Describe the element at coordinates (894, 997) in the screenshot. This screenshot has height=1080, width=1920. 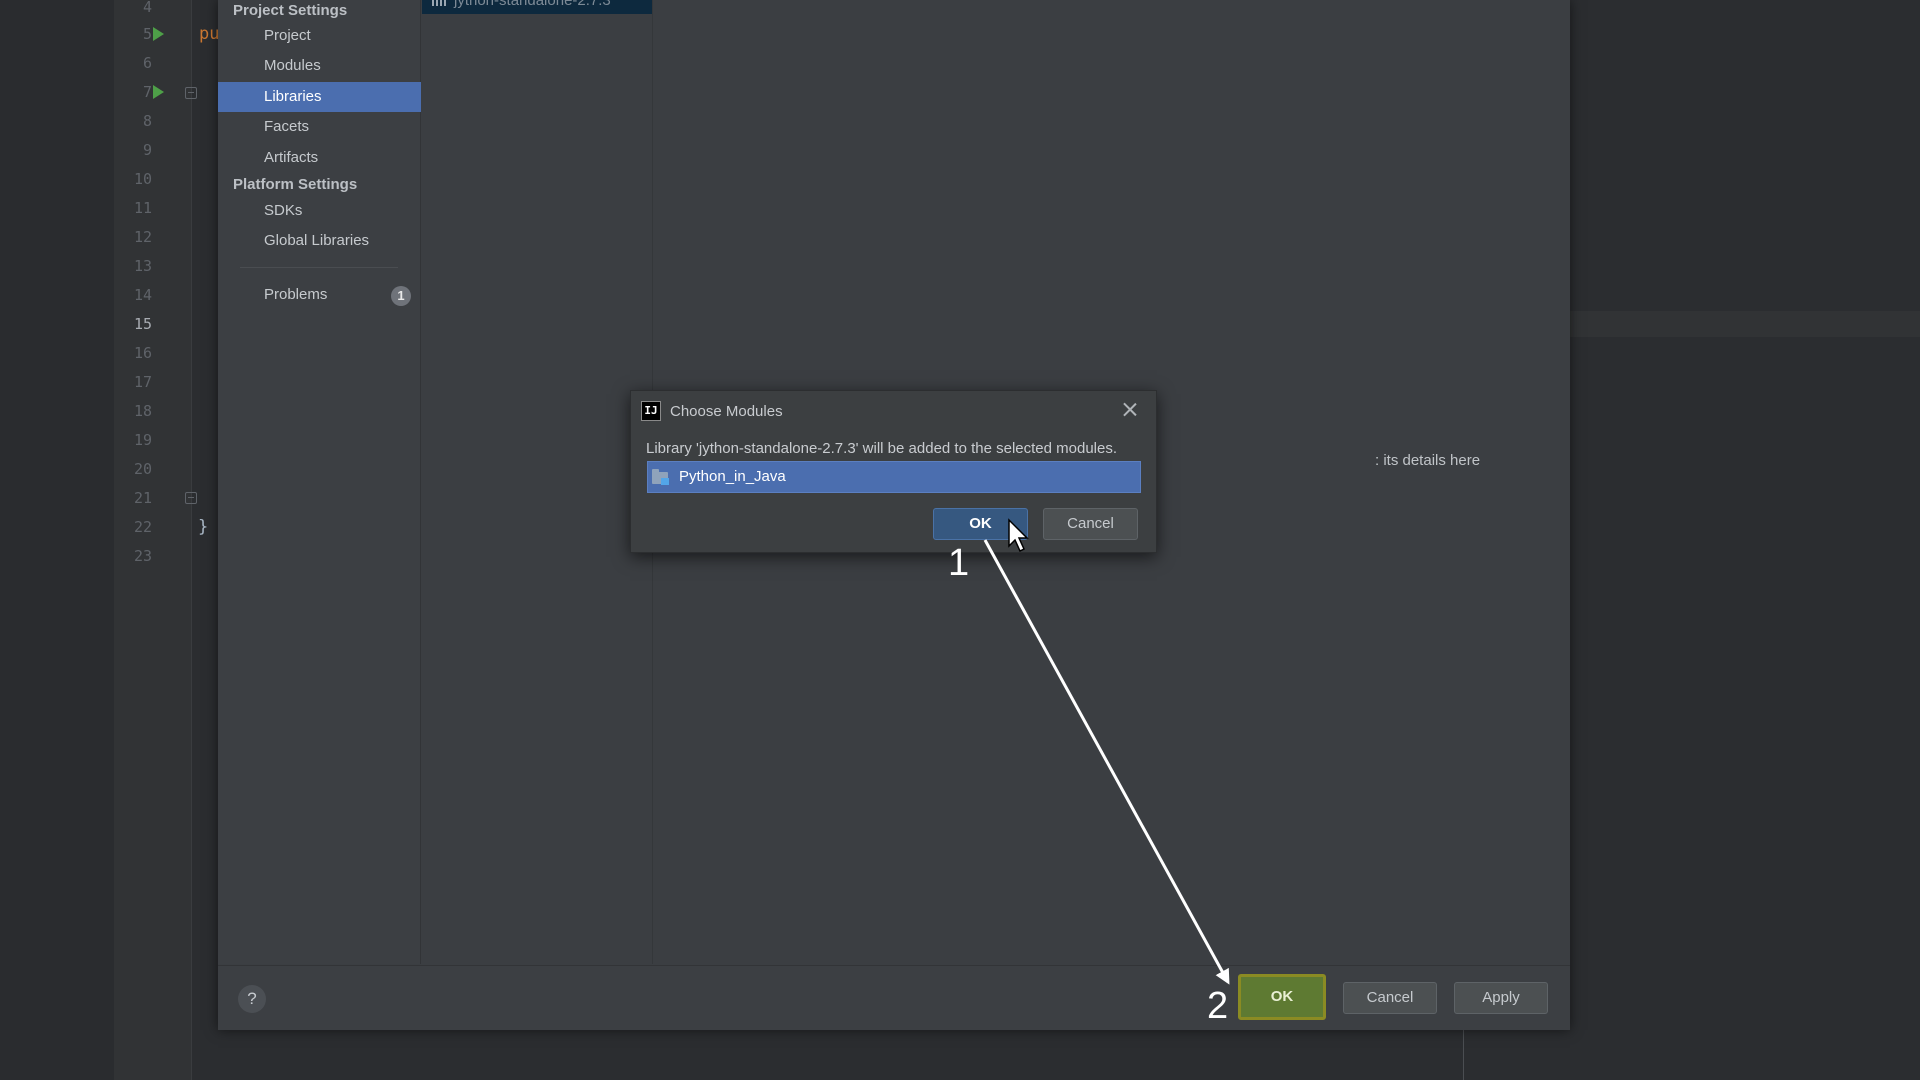
I see `dialog-footer: ? OK Cancel Apply` at that location.